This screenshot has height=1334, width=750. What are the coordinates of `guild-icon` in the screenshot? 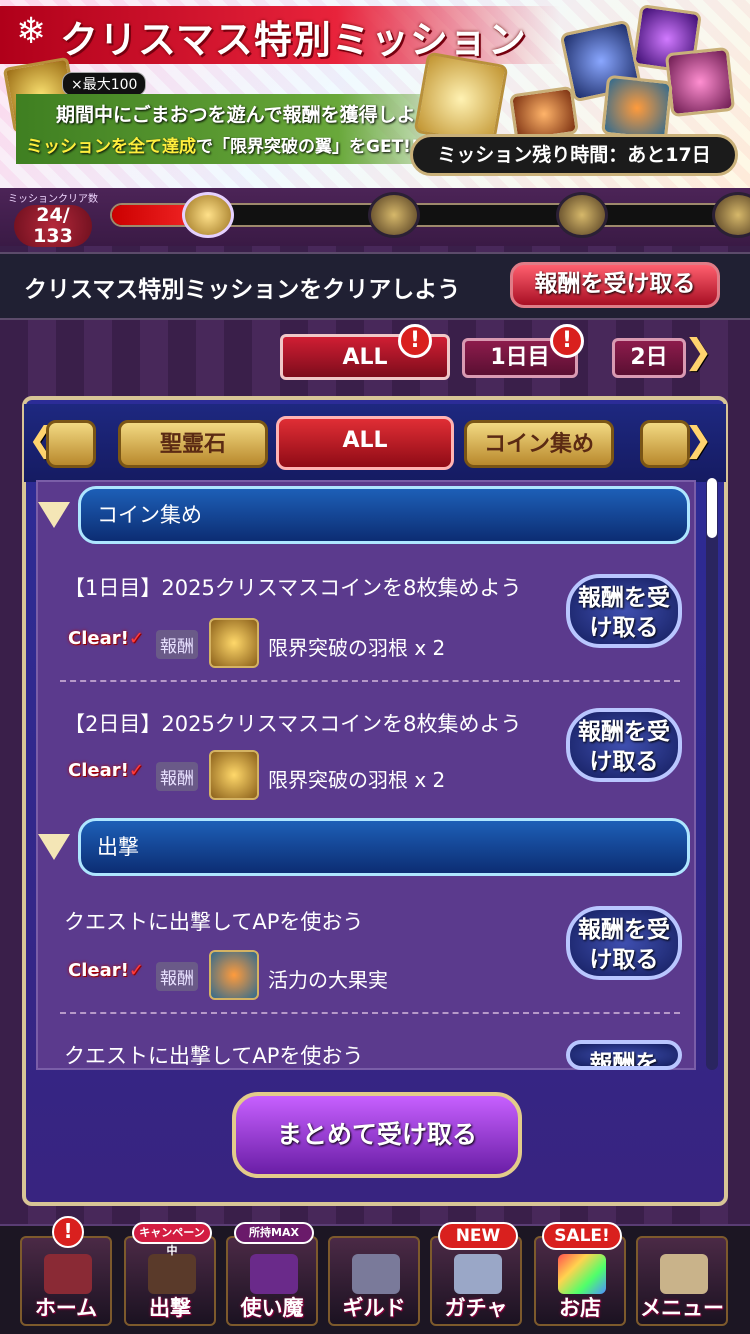 It's located at (376, 1274).